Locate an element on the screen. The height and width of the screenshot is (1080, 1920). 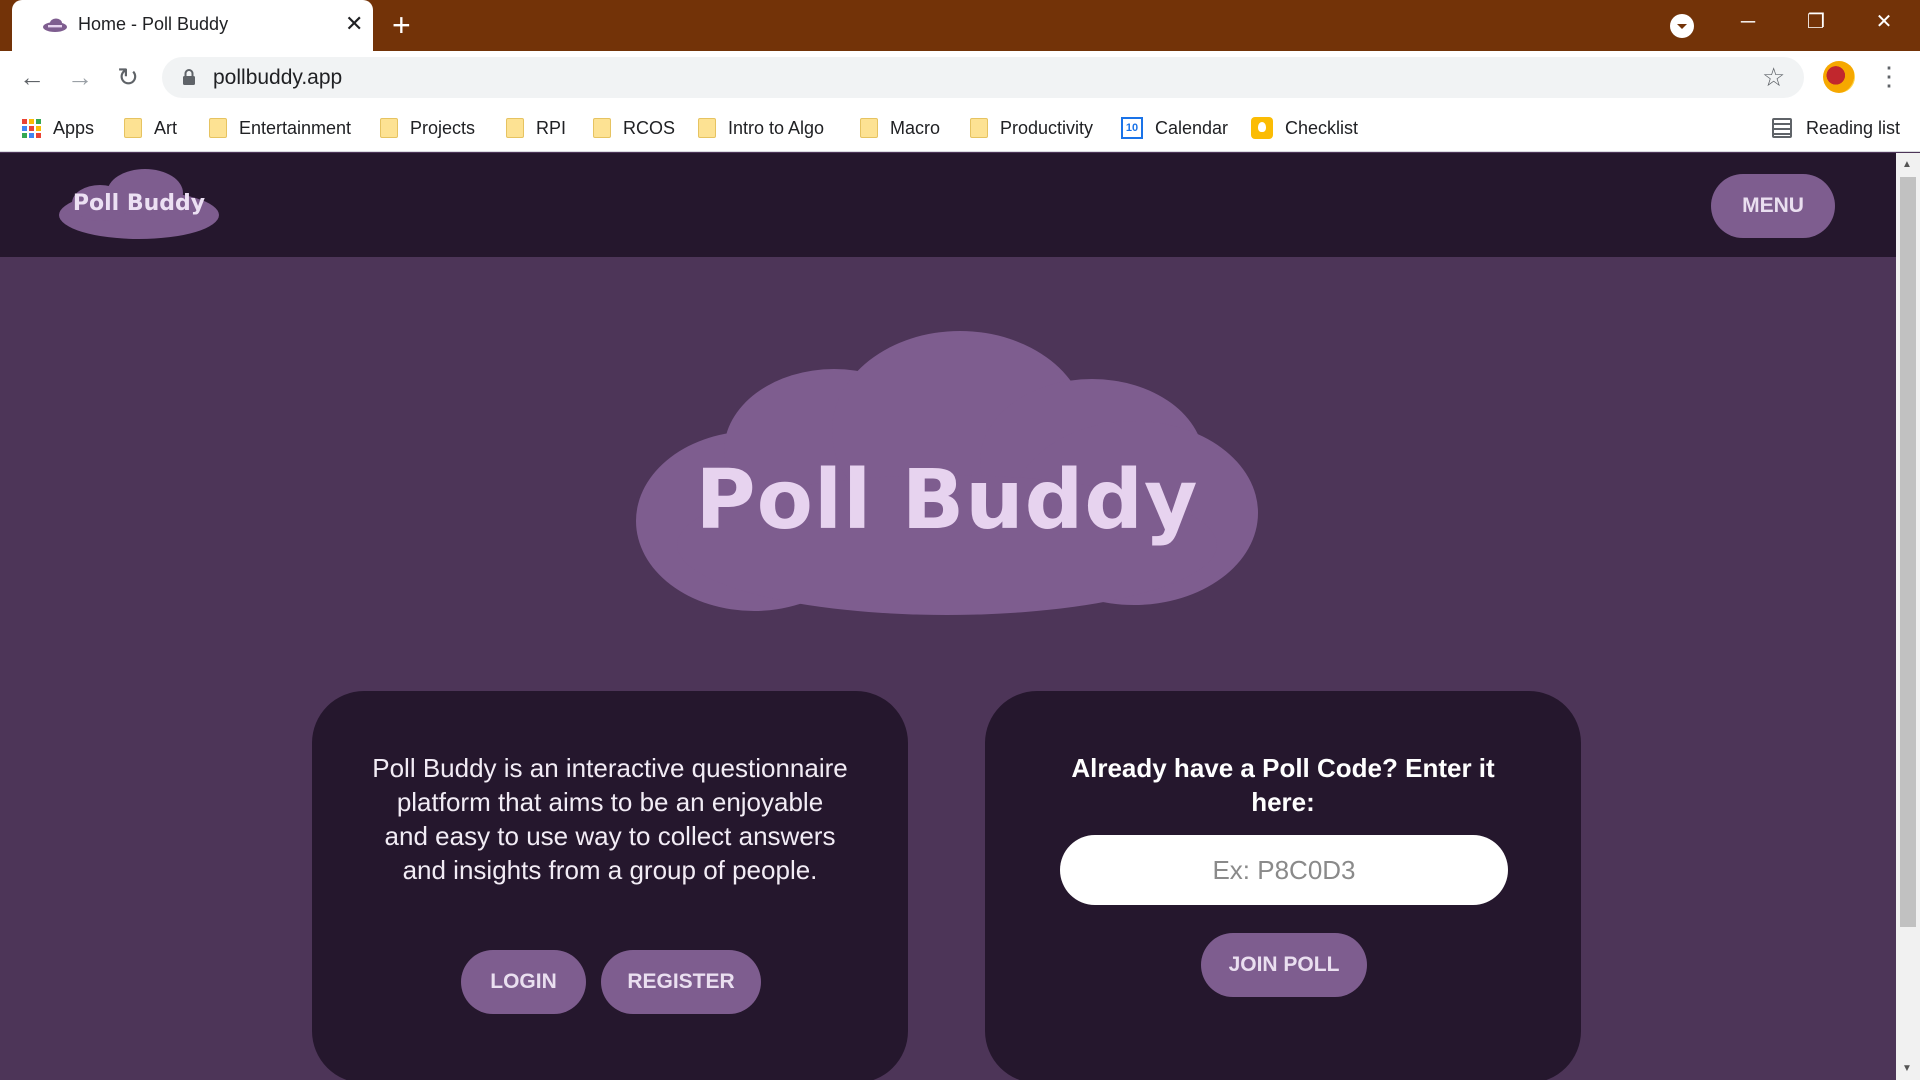
browser-menu-icon: ⋮ is located at coordinates (1889, 77).